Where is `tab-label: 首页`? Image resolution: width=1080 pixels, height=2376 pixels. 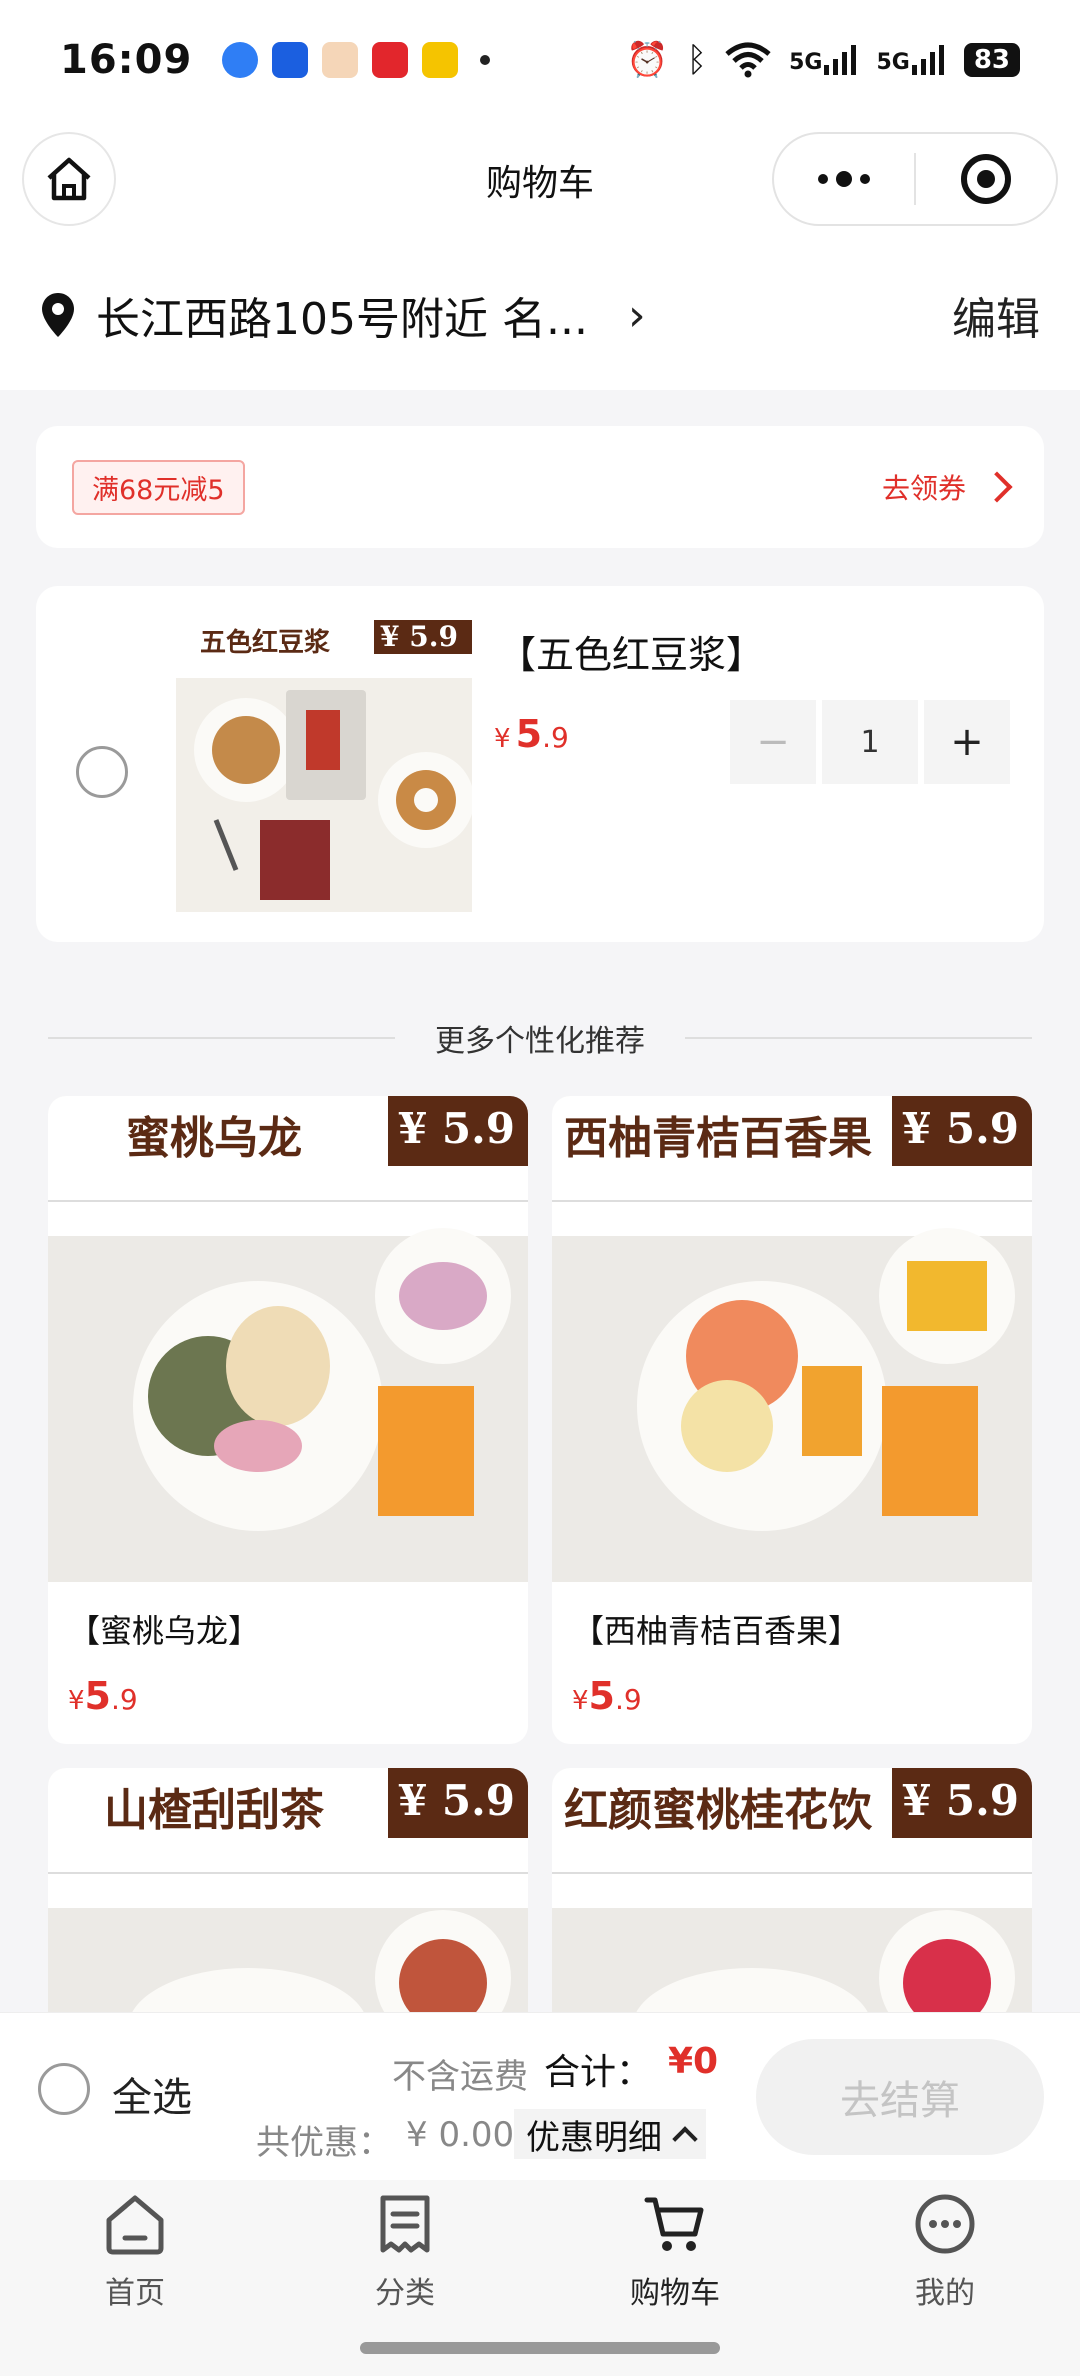
tab-label: 首页 is located at coordinates (135, 2293).